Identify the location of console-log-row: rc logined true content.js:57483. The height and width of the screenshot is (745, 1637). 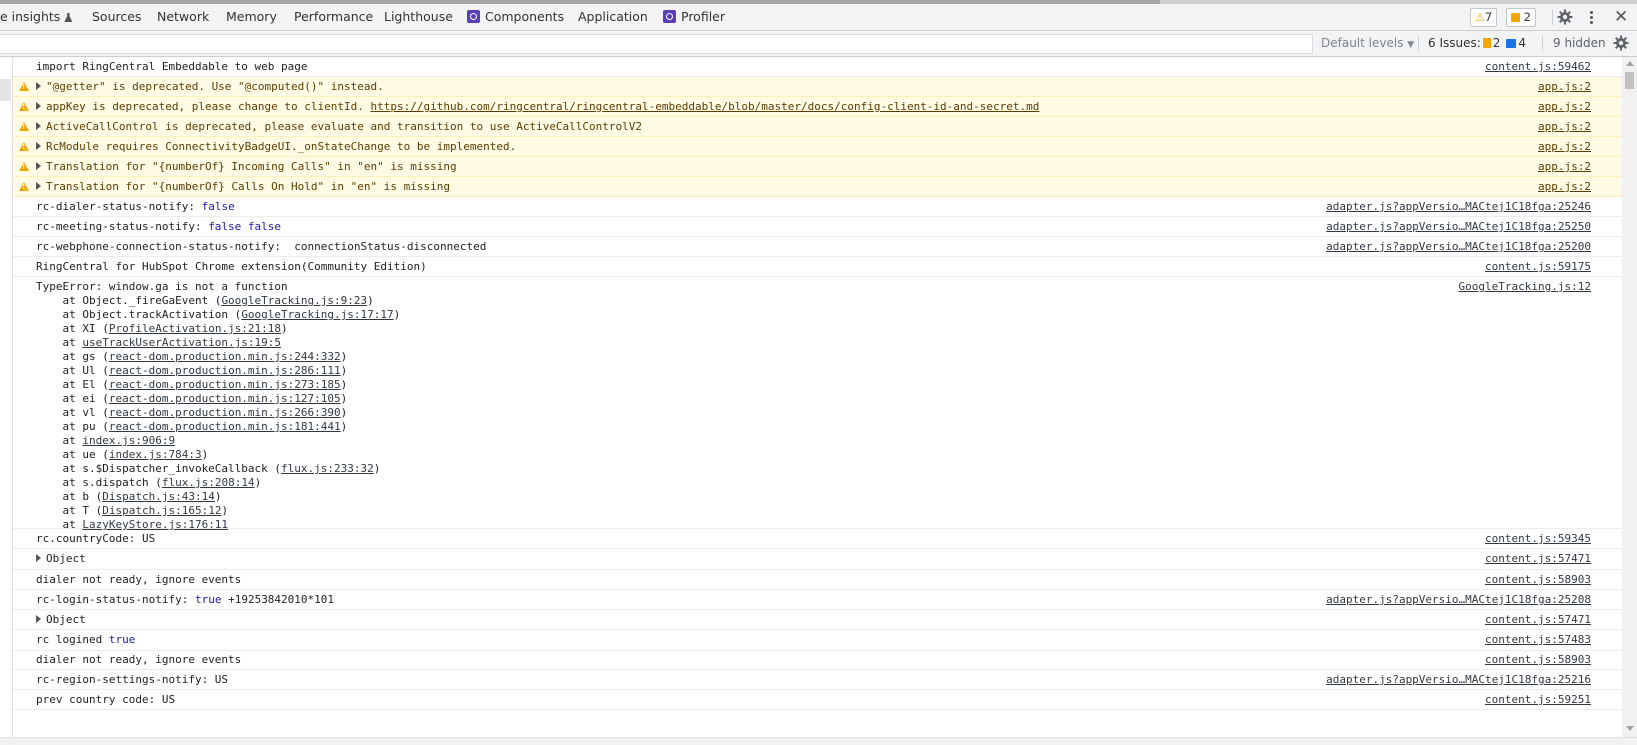
(817, 640).